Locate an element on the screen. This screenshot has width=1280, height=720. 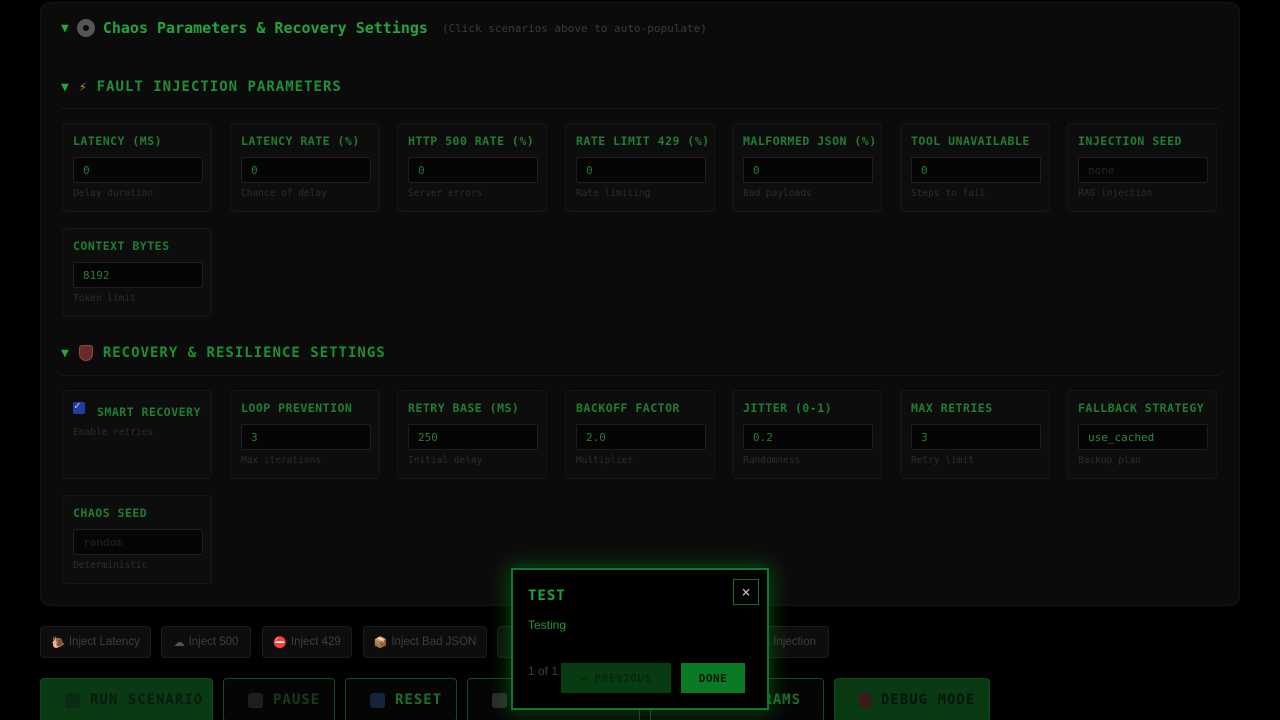
param-max-retries: MAX RETRIES Retry limit is located at coordinates (975, 434).